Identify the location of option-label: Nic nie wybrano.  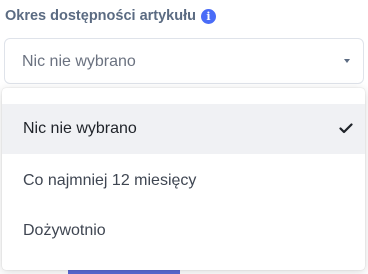
(80, 128).